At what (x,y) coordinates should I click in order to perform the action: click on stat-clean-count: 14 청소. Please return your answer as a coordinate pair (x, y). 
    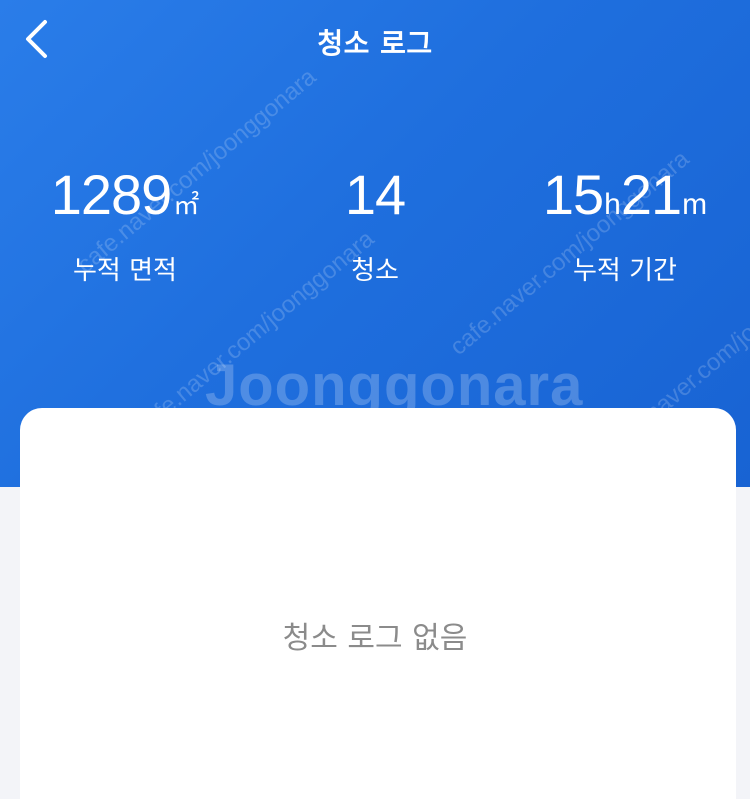
    Looking at the image, I should click on (375, 224).